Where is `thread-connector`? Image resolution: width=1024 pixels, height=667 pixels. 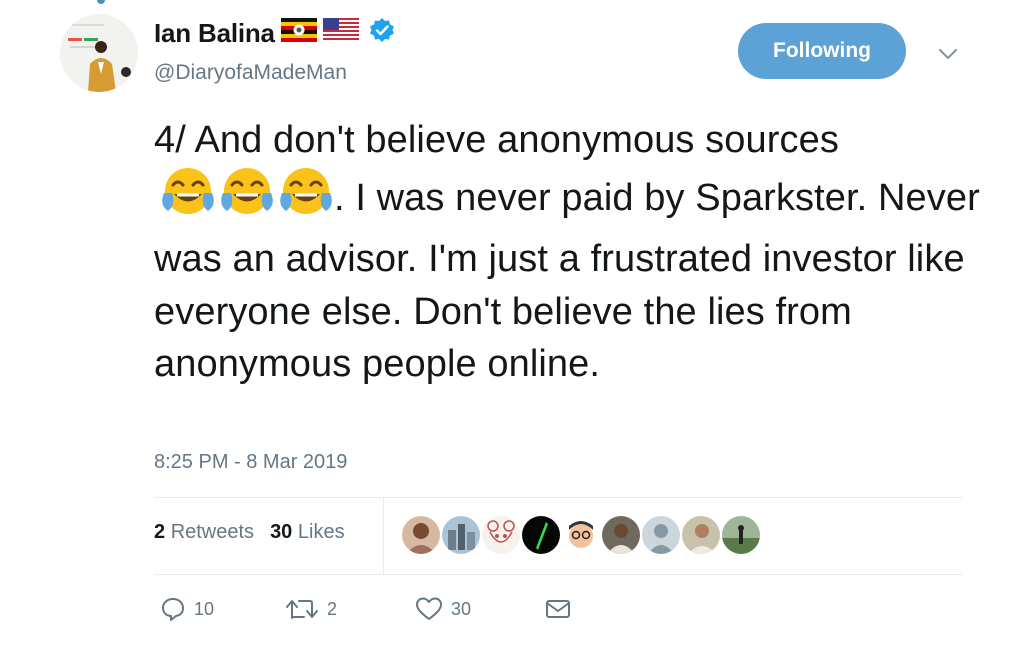
thread-connector is located at coordinates (101, 2).